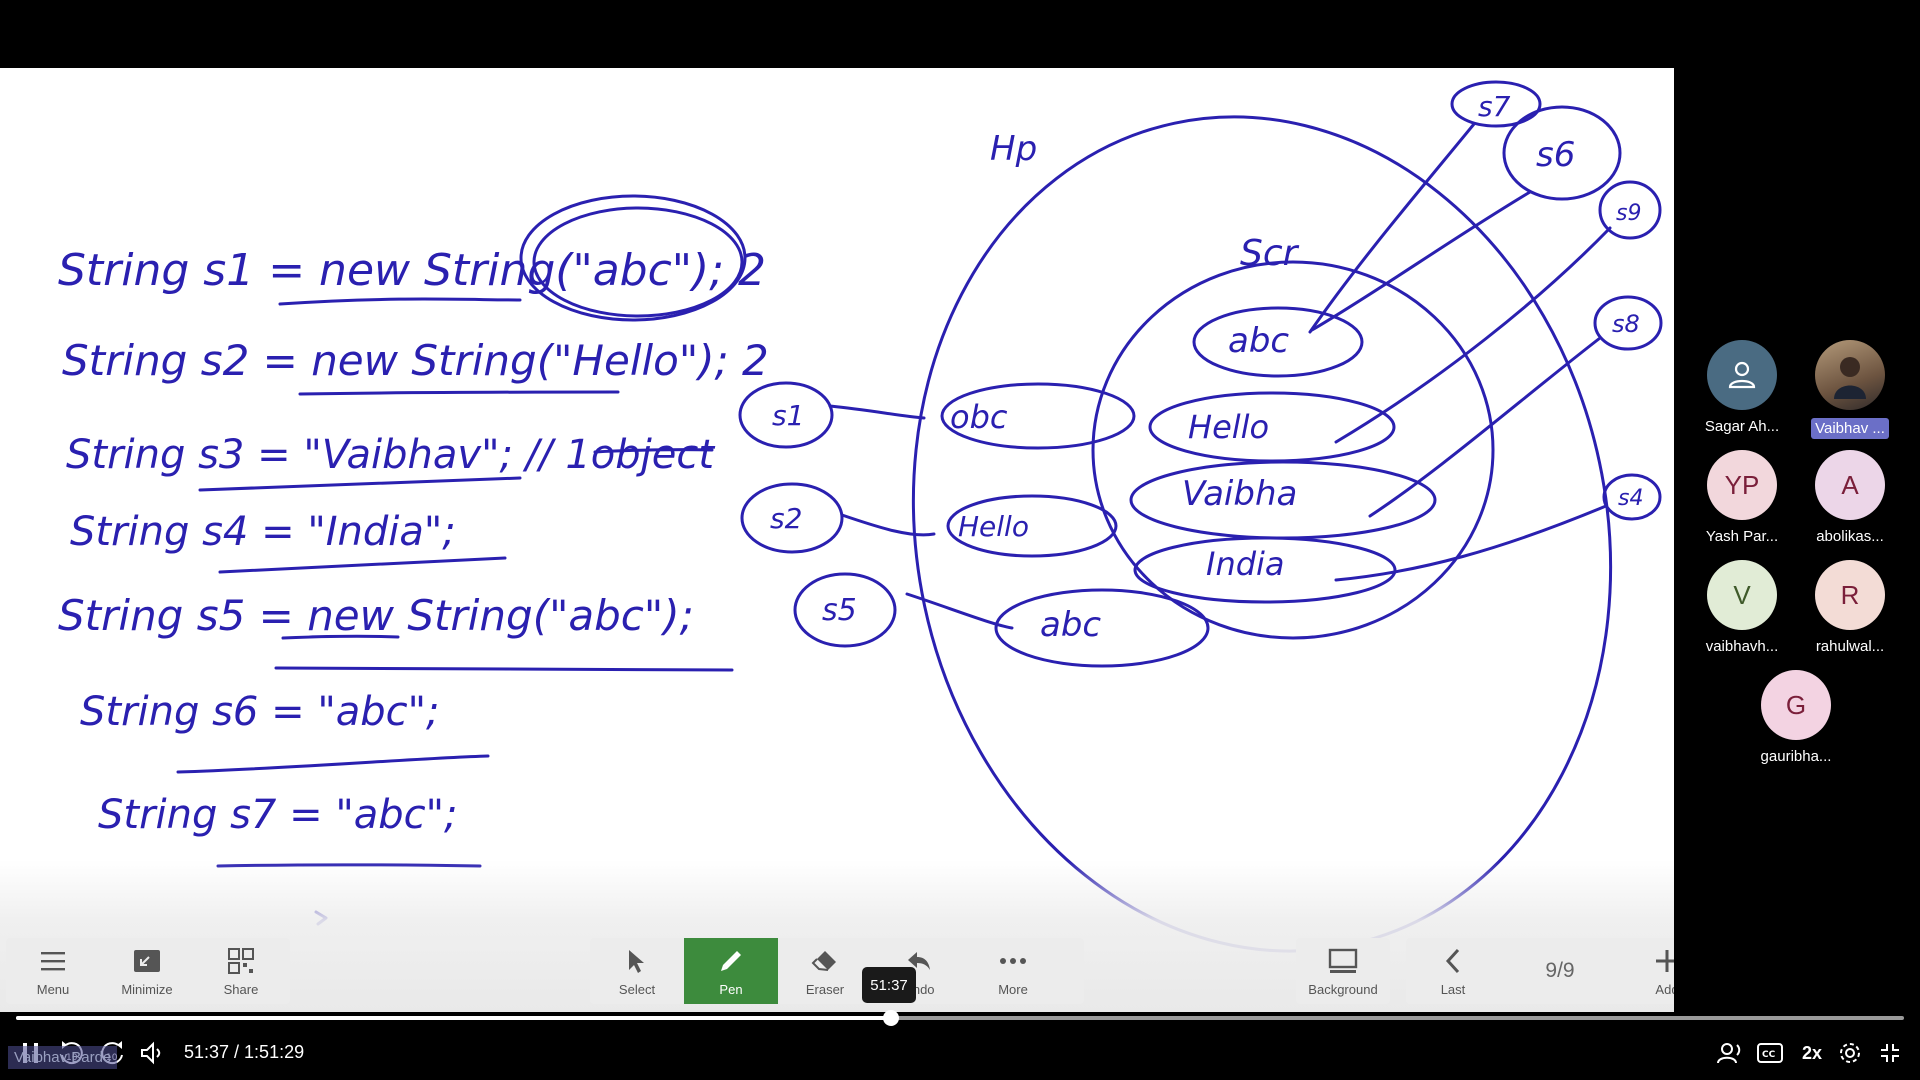  What do you see at coordinates (960, 34) in the screenshot?
I see `top-black-bar` at bounding box center [960, 34].